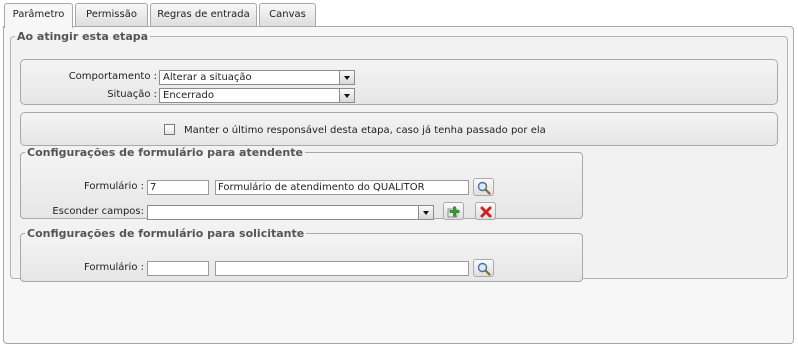  Describe the element at coordinates (169, 129) in the screenshot. I see `keep-responsible-checkbox` at that location.